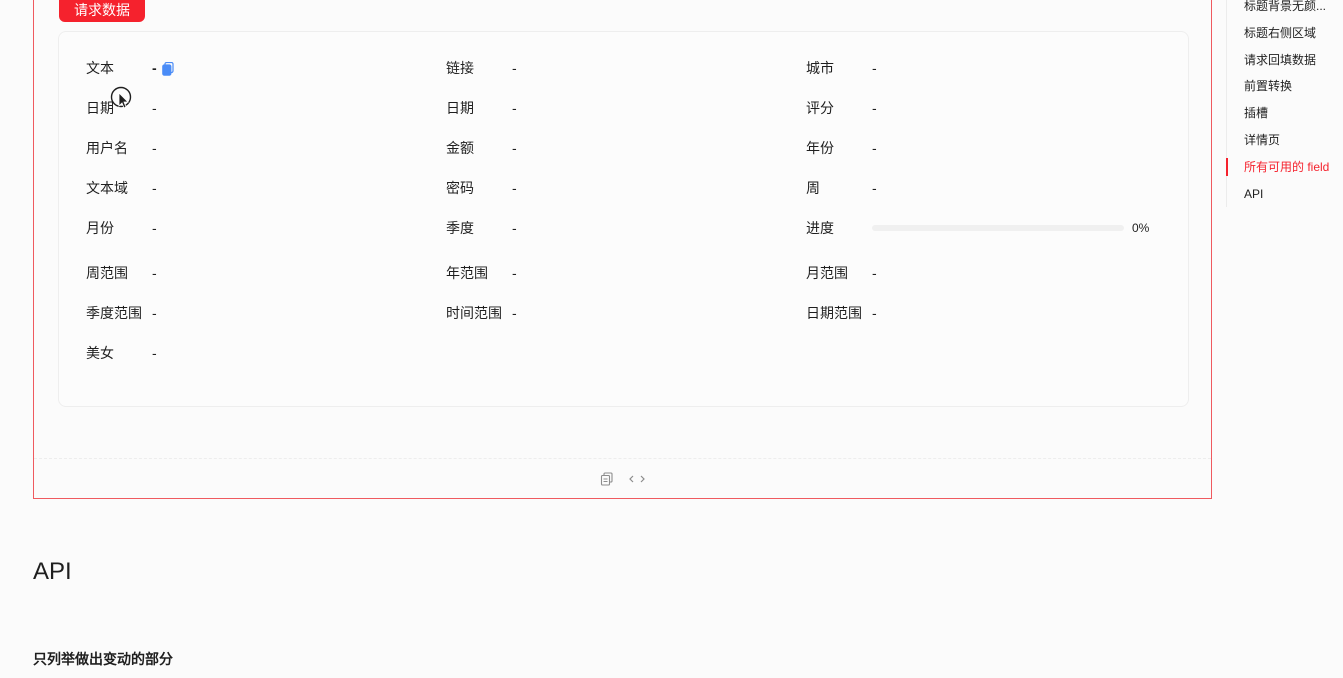  What do you see at coordinates (1256, 113) in the screenshot?
I see `anchor-item-slot: 插槽` at bounding box center [1256, 113].